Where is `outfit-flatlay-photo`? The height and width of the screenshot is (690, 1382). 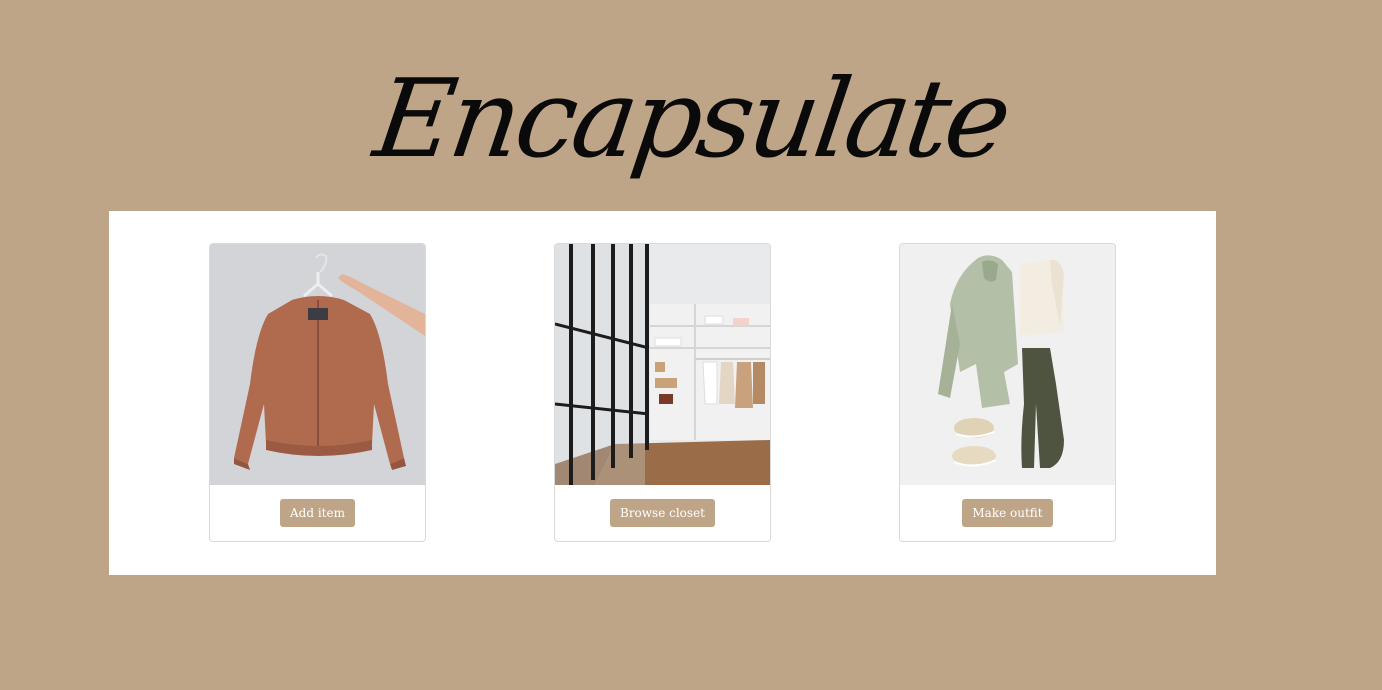 outfit-flatlay-photo is located at coordinates (1007, 364).